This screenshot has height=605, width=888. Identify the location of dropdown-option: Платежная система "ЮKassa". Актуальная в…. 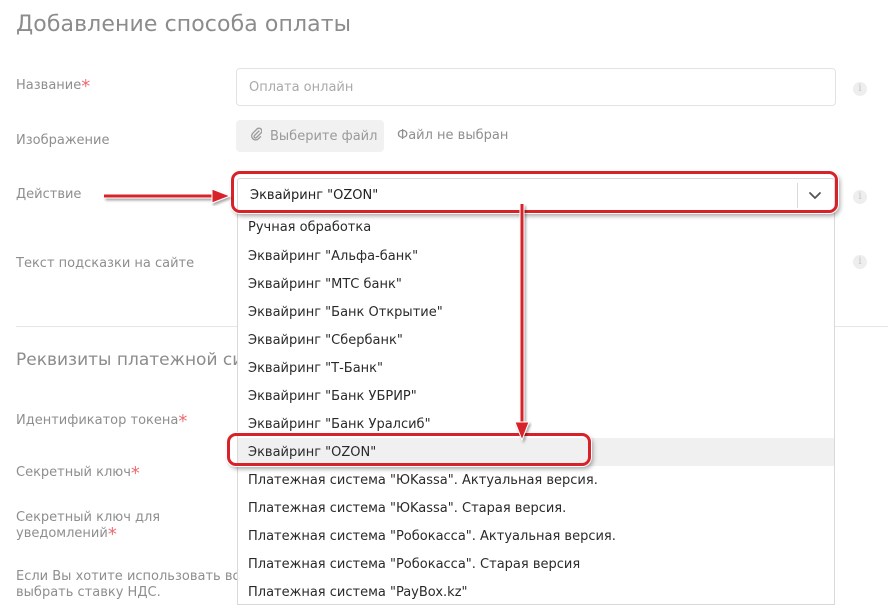
(536, 480).